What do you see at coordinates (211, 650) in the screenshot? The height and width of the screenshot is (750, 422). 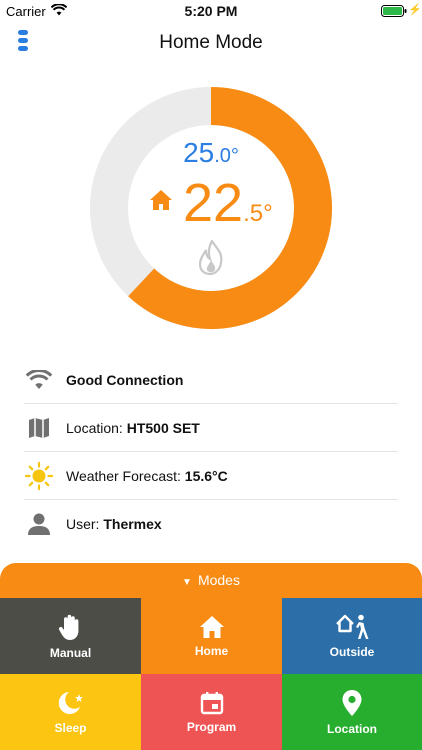 I see `mode-label: Home` at bounding box center [211, 650].